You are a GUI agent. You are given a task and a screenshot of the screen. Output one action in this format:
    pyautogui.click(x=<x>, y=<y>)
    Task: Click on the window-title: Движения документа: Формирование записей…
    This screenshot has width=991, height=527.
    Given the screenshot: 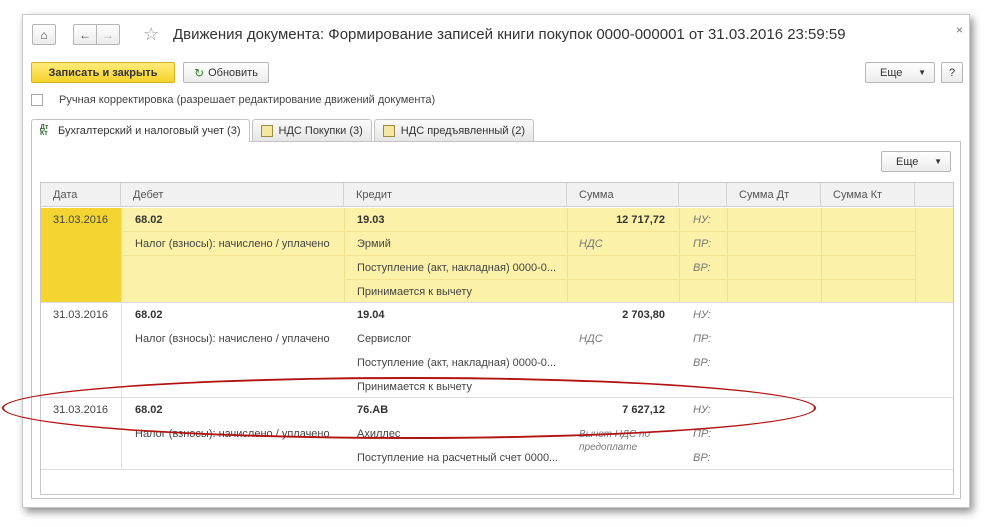 What is the action you would take?
    pyautogui.click(x=509, y=34)
    